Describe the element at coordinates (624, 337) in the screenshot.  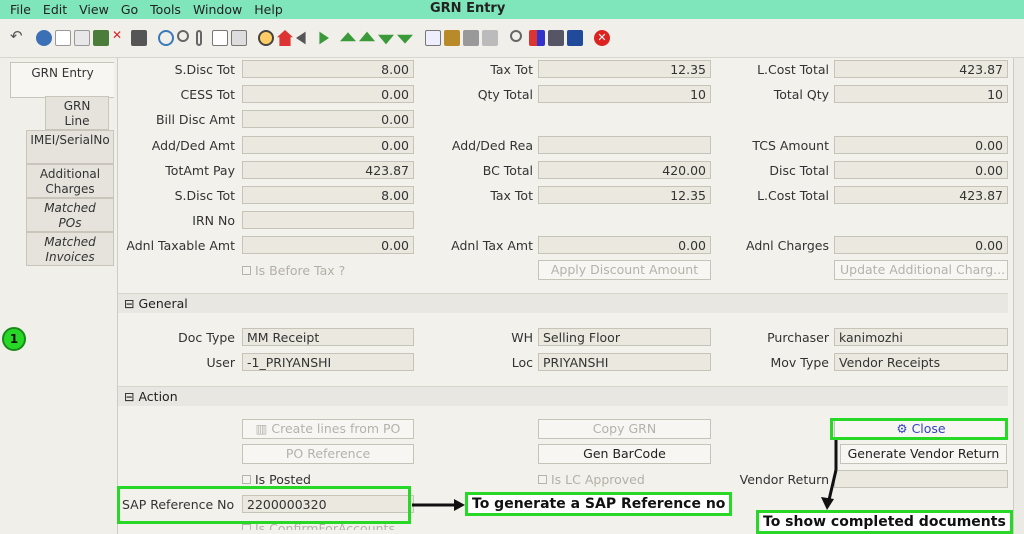
I see `wh-field: Selling Floor` at that location.